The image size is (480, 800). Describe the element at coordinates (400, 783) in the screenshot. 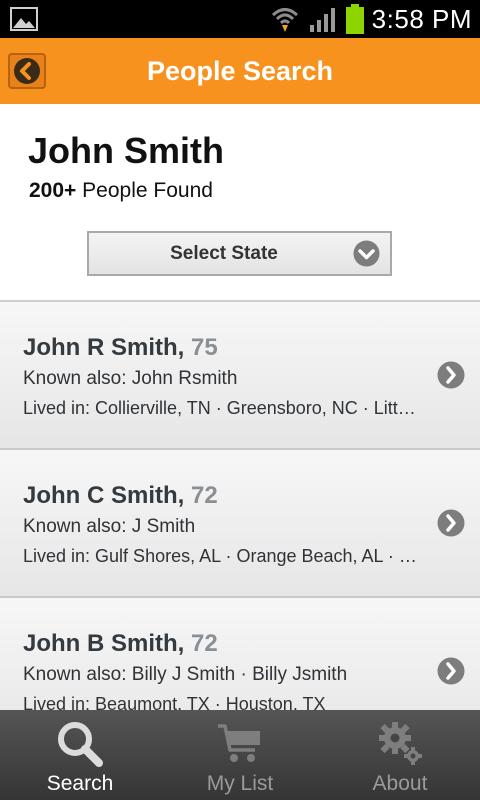

I see `tab-about-label: About` at that location.